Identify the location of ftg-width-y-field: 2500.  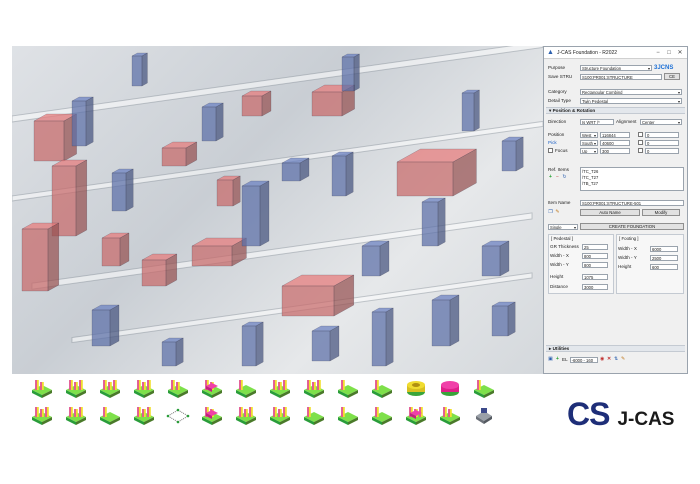
(664, 257).